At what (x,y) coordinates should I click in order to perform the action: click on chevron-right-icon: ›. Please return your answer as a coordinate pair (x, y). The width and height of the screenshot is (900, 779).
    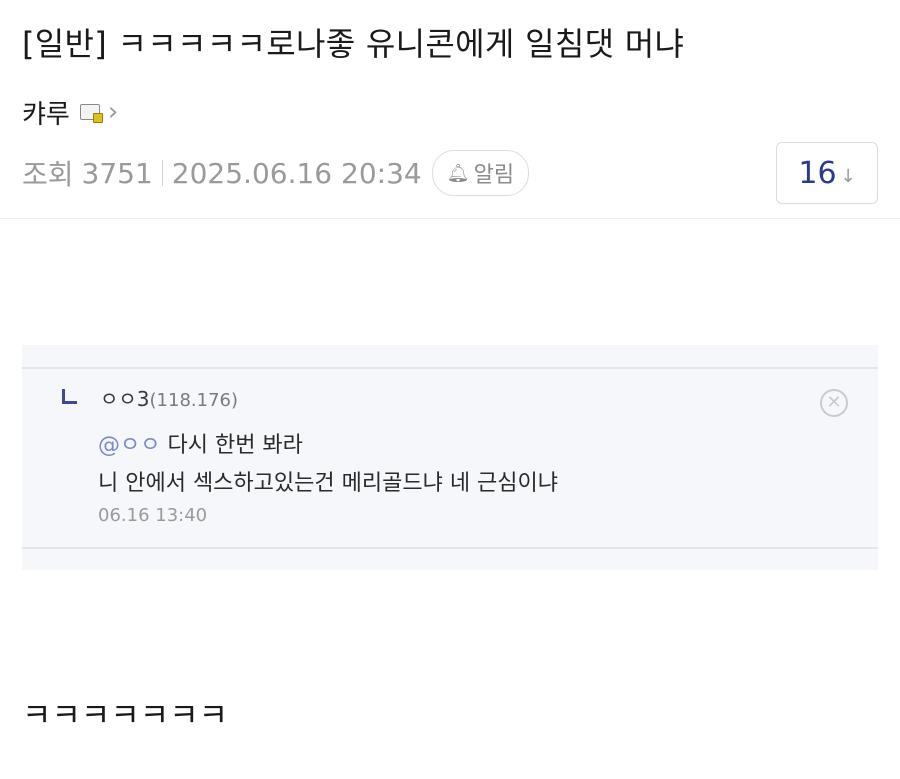
    Looking at the image, I should click on (113, 112).